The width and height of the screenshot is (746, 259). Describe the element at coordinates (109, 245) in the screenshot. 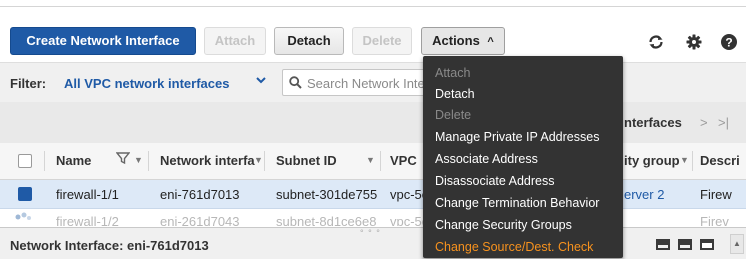

I see `detail-panel-title: Network Interface: eni-761d7013` at that location.